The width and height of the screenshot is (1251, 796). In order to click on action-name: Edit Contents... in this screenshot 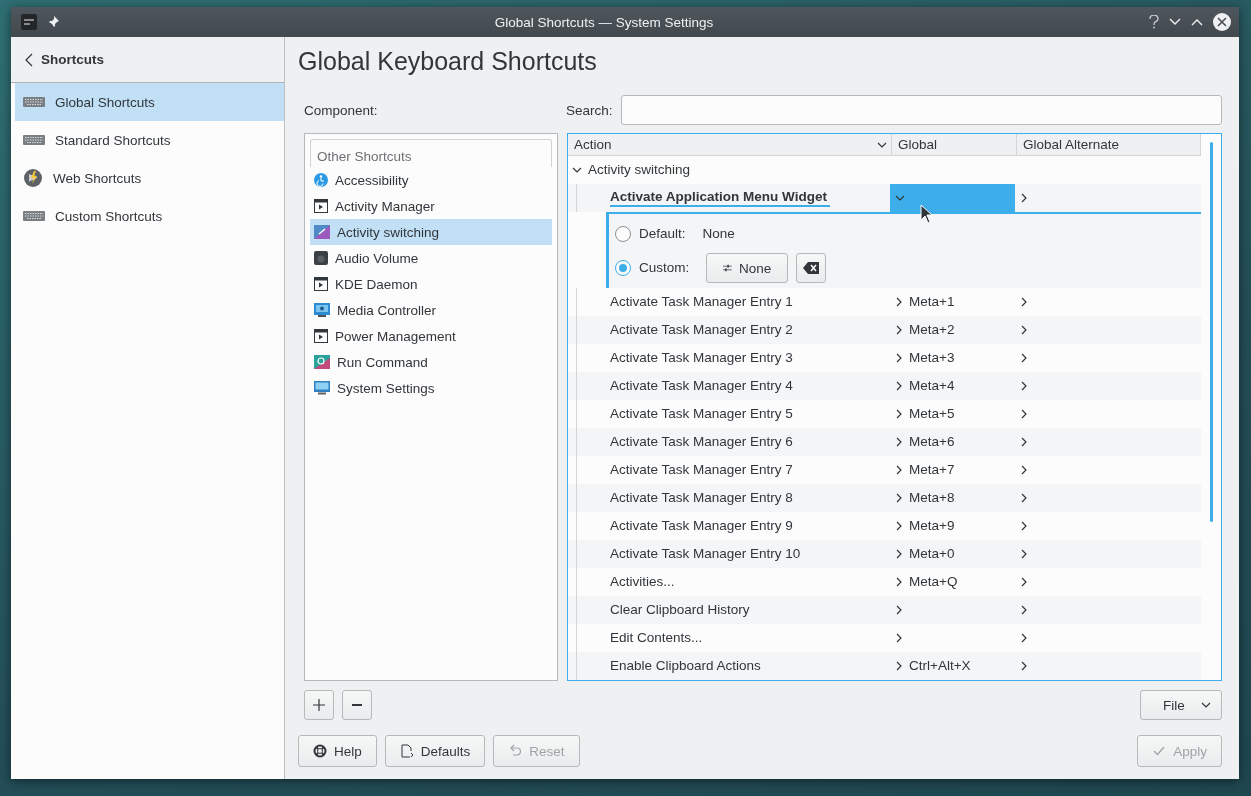, I will do `click(657, 638)`.